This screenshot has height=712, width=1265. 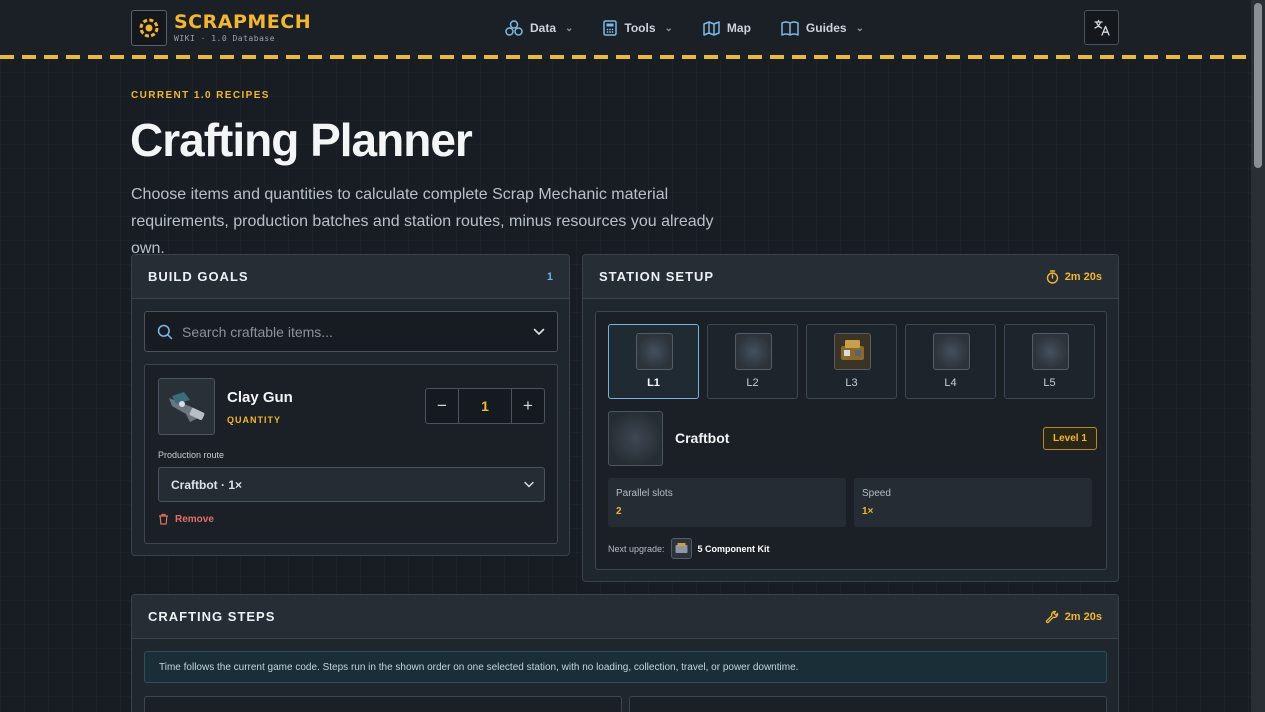 What do you see at coordinates (163, 519) in the screenshot?
I see `trash-icon` at bounding box center [163, 519].